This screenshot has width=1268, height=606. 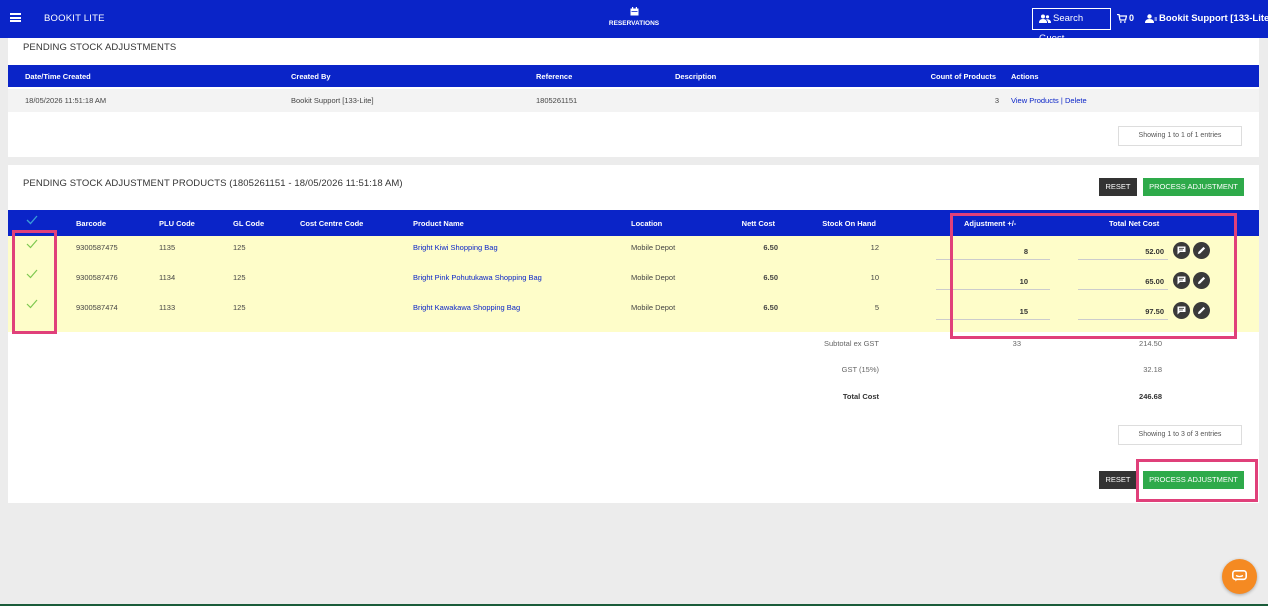 What do you see at coordinates (1180, 136) in the screenshot?
I see `entries-info: Showing 1 to 1 of 1 entries` at bounding box center [1180, 136].